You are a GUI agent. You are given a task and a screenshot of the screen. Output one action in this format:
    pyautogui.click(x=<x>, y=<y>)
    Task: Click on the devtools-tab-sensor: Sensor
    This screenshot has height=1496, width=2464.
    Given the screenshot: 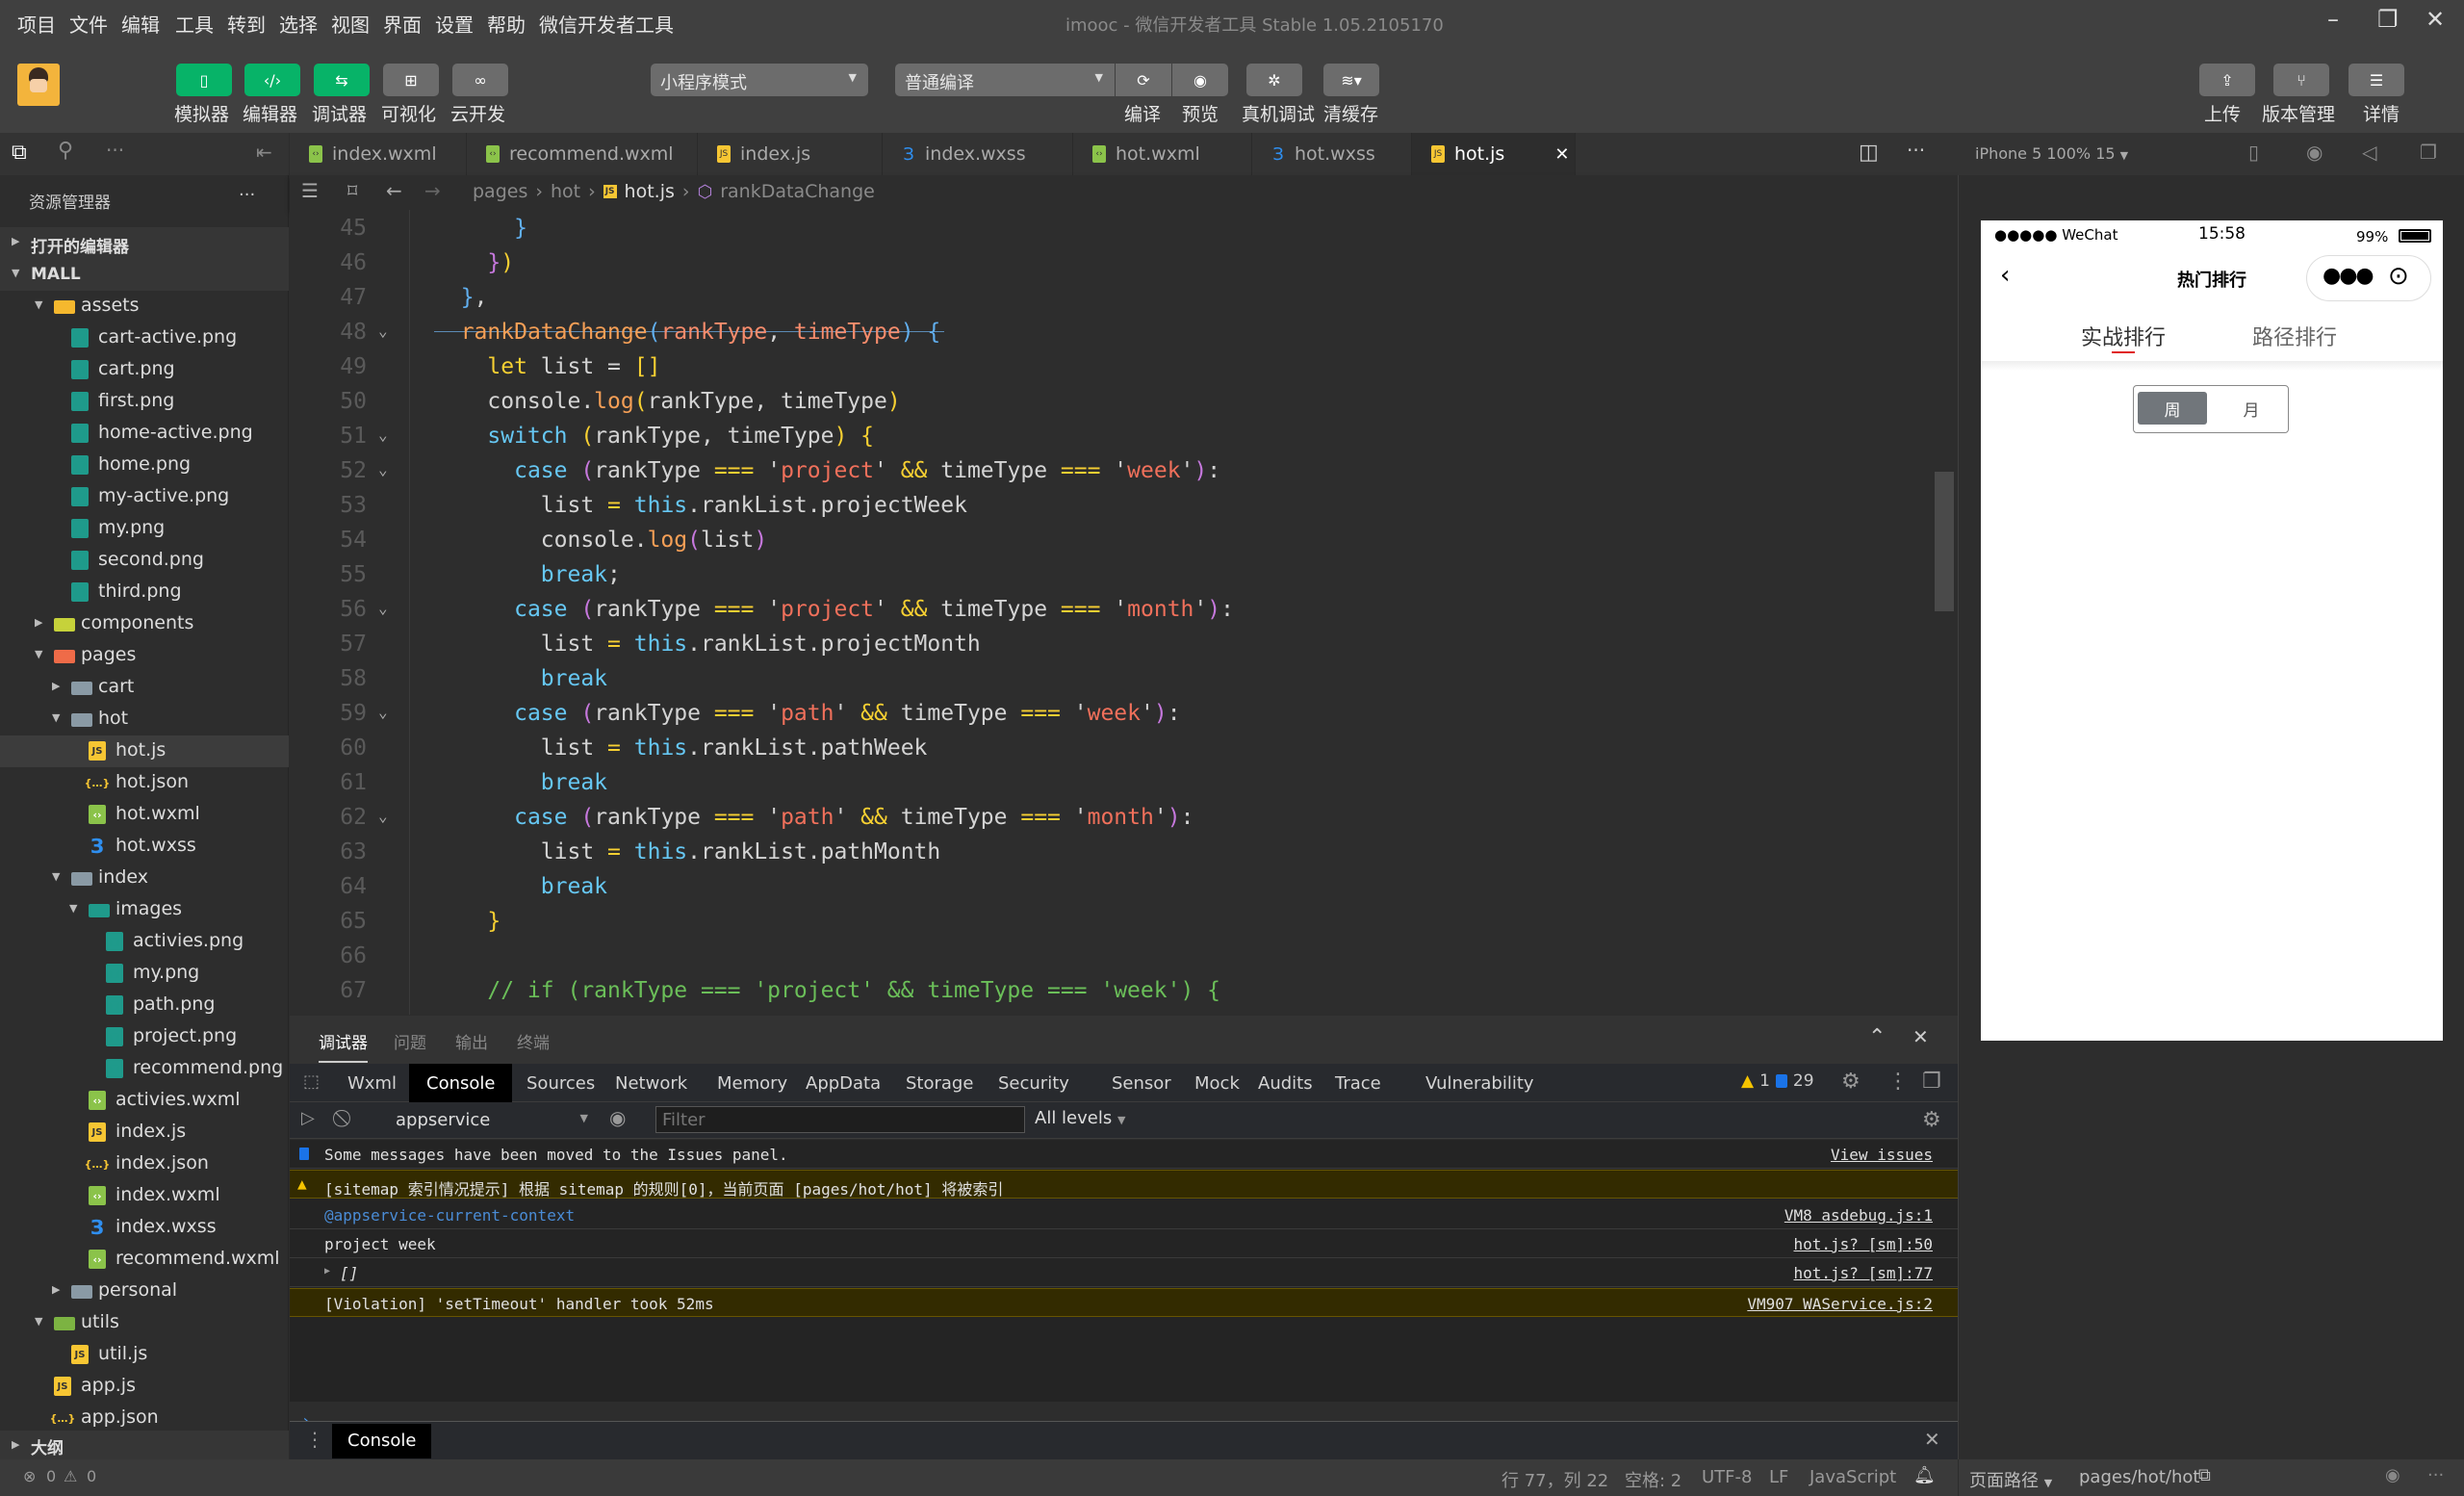 What is the action you would take?
    pyautogui.click(x=1141, y=1083)
    